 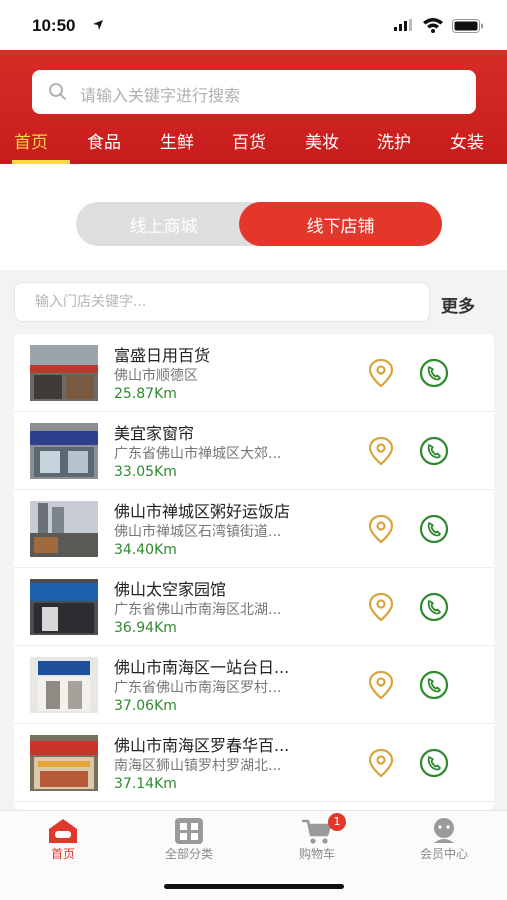 What do you see at coordinates (444, 830) in the screenshot?
I see `user-icon` at bounding box center [444, 830].